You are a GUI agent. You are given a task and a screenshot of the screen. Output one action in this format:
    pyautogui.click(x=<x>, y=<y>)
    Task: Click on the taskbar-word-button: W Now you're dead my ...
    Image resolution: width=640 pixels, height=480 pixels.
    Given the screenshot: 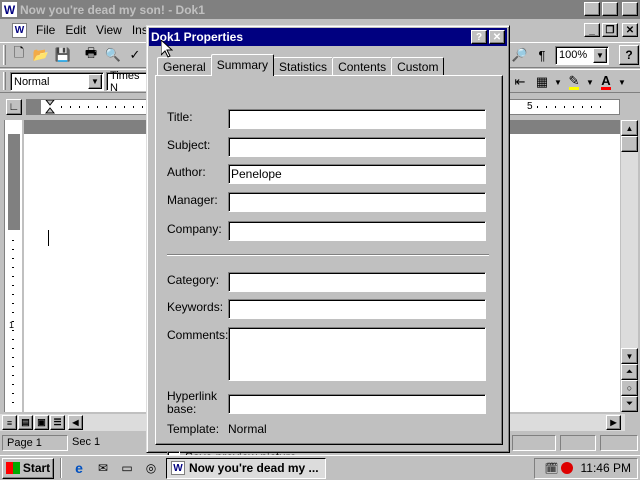 What is the action you would take?
    pyautogui.click(x=246, y=468)
    